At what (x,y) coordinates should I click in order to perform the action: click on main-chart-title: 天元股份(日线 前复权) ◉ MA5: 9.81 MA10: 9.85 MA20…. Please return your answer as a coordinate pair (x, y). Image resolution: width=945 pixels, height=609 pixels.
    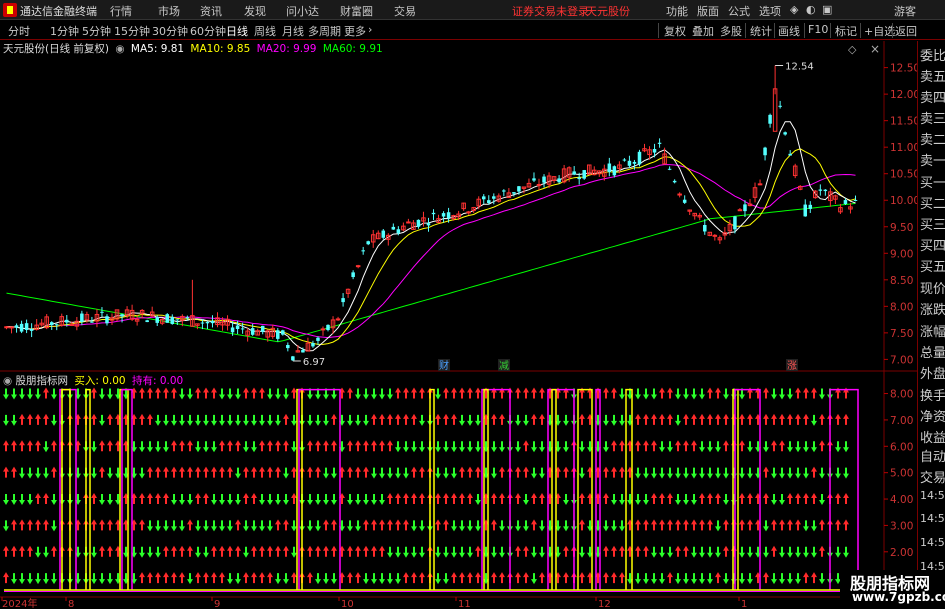
    Looking at the image, I should click on (194, 49).